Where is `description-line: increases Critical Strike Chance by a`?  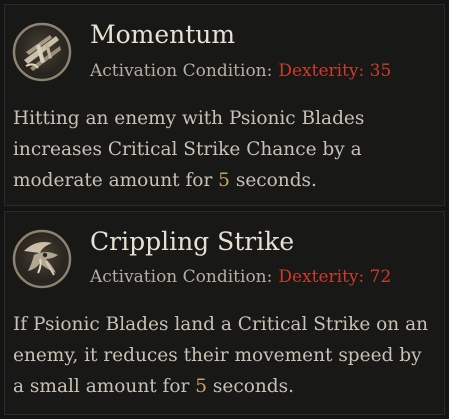
description-line: increases Critical Strike Chance by a is located at coordinates (187, 149).